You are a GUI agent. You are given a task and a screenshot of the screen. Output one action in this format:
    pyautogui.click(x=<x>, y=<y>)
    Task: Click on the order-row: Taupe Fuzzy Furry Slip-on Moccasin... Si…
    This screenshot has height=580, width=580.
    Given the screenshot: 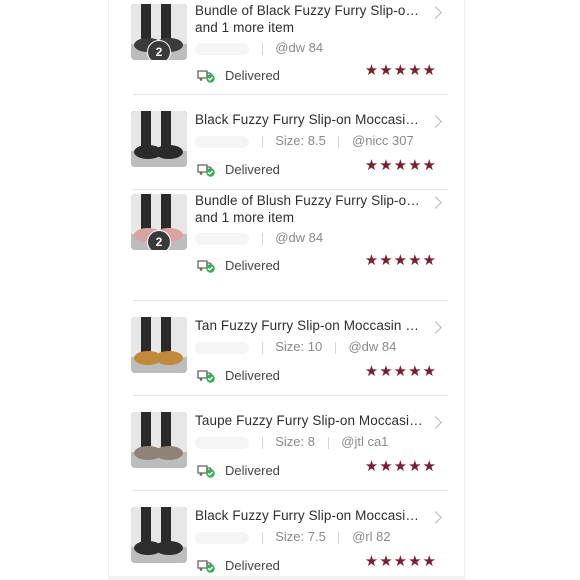 What is the action you would take?
    pyautogui.click(x=289, y=443)
    